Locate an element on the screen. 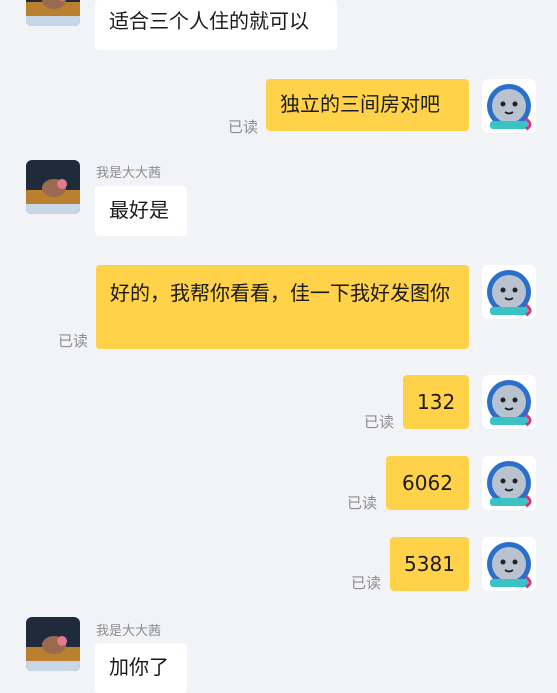 This screenshot has height=693, width=557. message-bubble: 适合三个人住的就可以 is located at coordinates (216, 25).